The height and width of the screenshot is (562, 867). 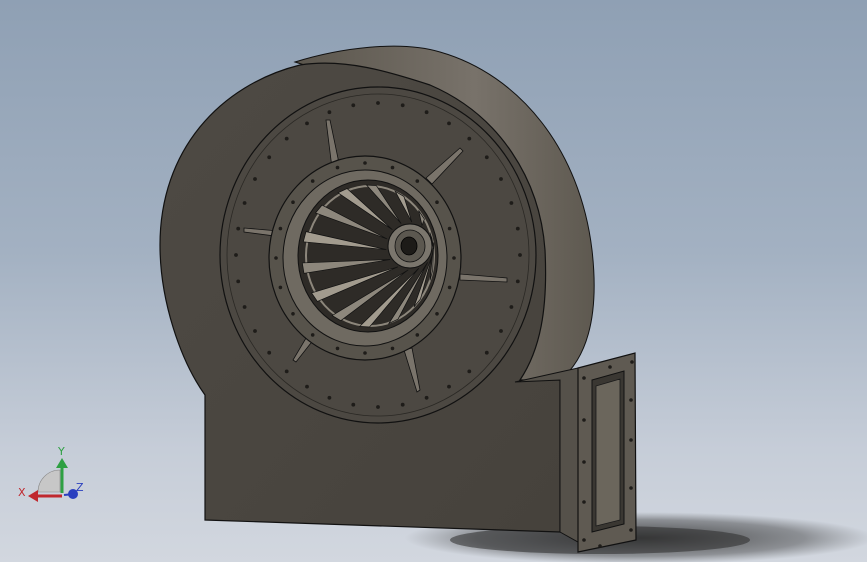 What do you see at coordinates (62, 463) in the screenshot?
I see `y-axis-arrowhead` at bounding box center [62, 463].